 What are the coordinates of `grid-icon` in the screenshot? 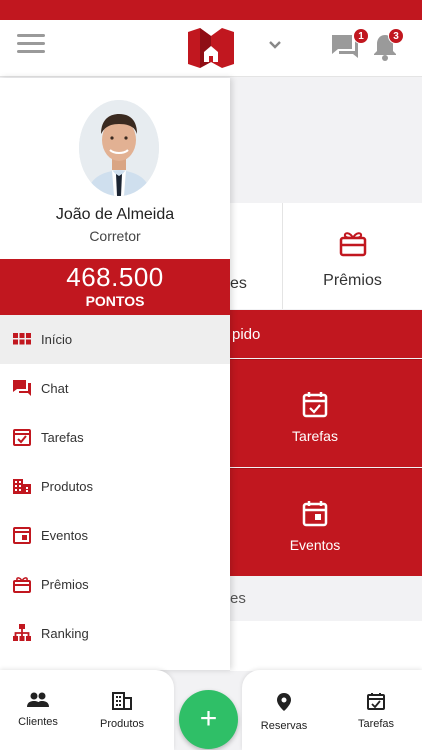 It's located at (22, 339).